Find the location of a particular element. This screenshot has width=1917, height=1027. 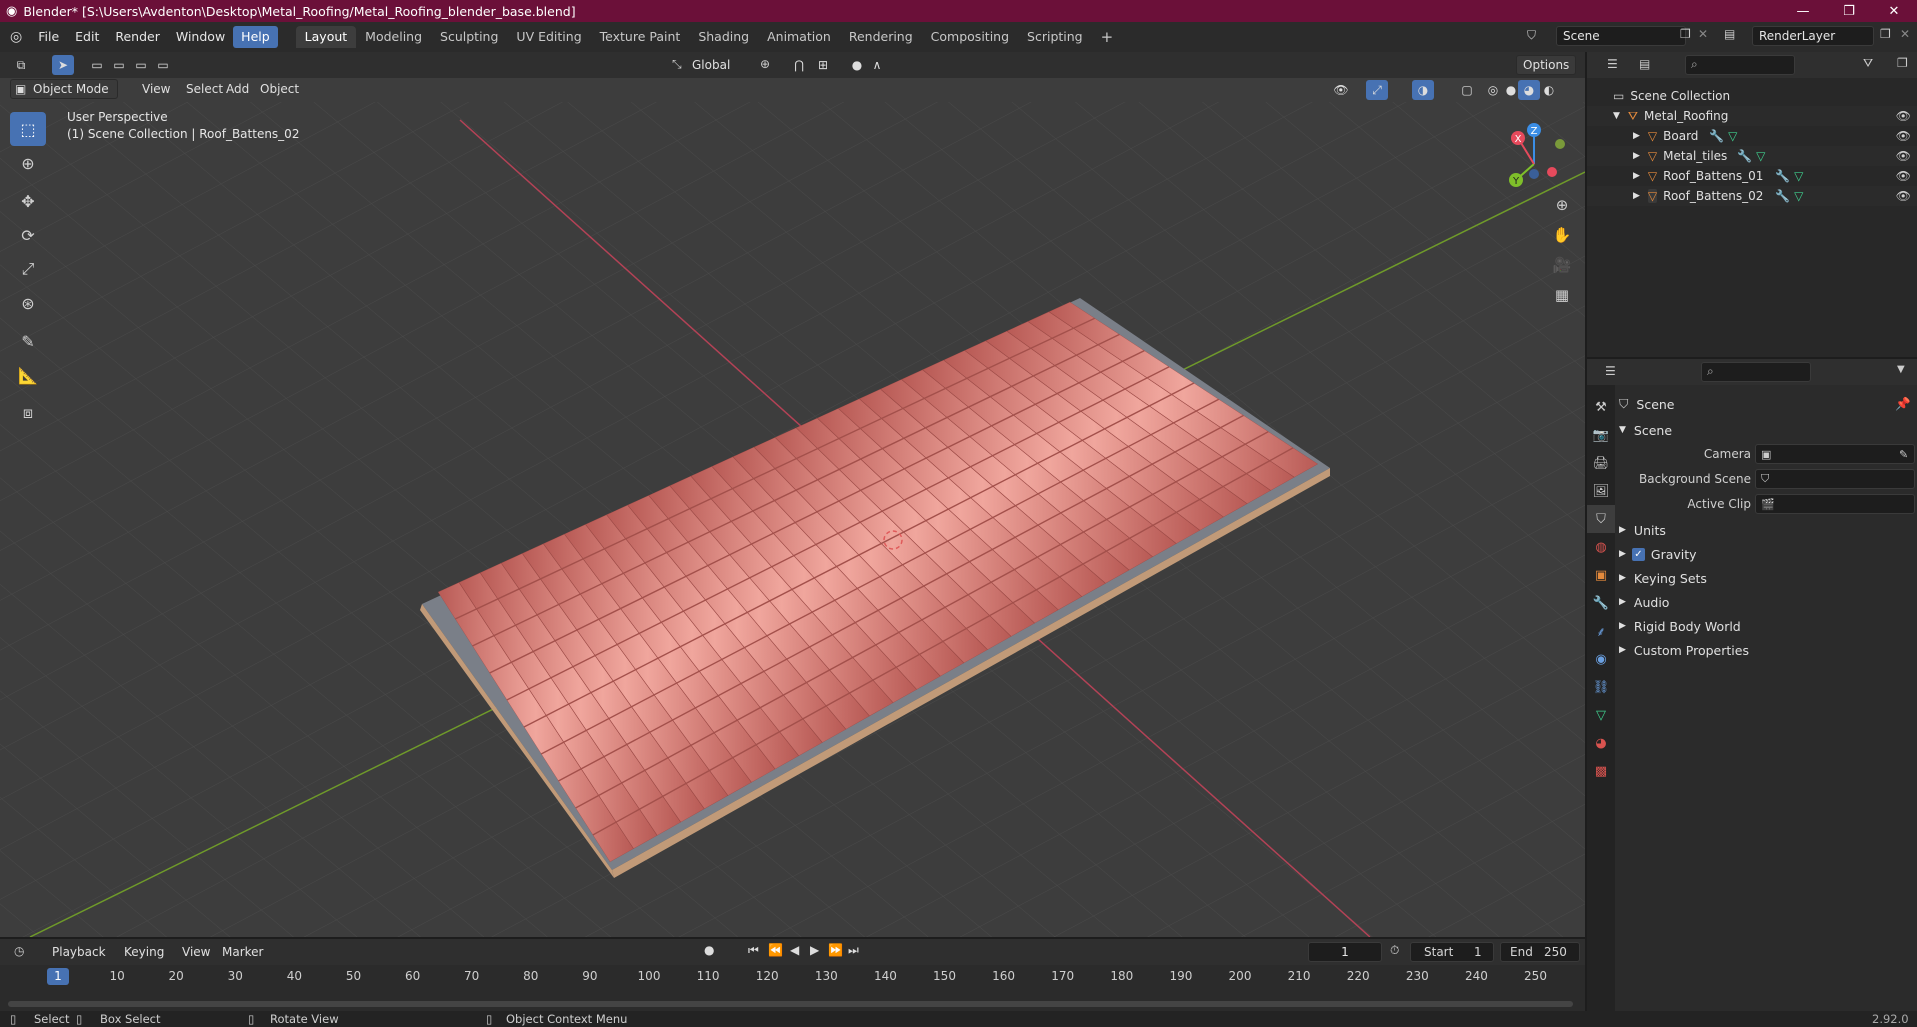

pin-icon: 📌 is located at coordinates (1903, 404).